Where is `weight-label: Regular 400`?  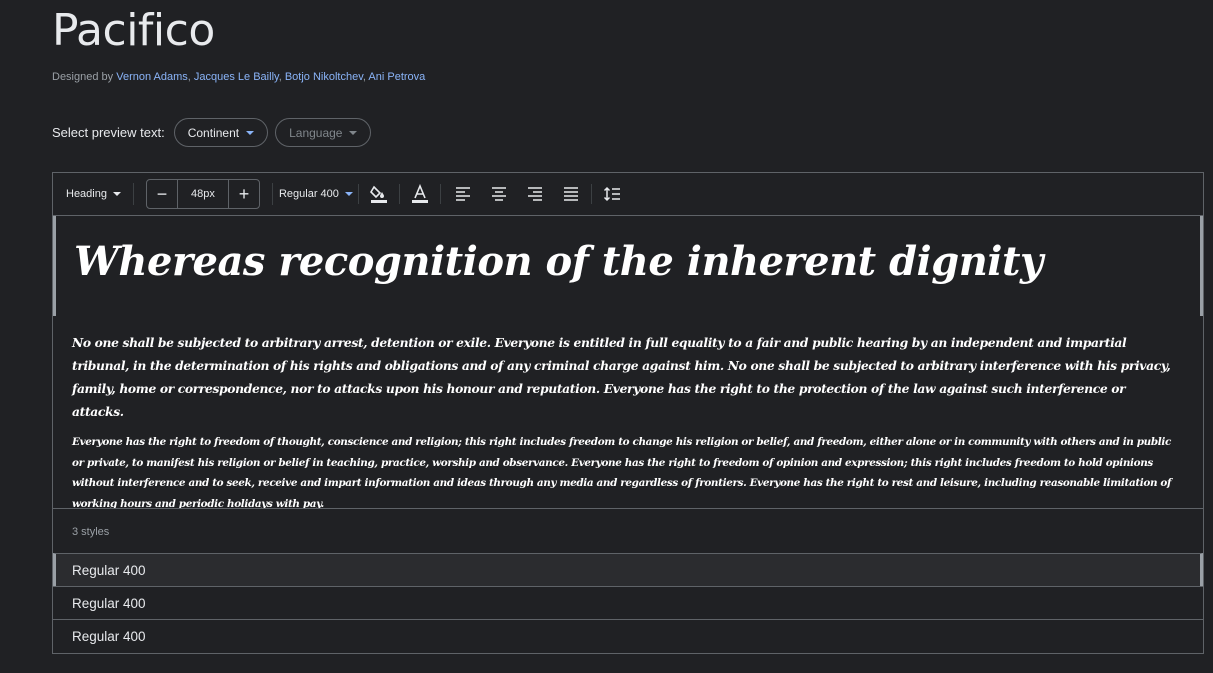 weight-label: Regular 400 is located at coordinates (308, 194).